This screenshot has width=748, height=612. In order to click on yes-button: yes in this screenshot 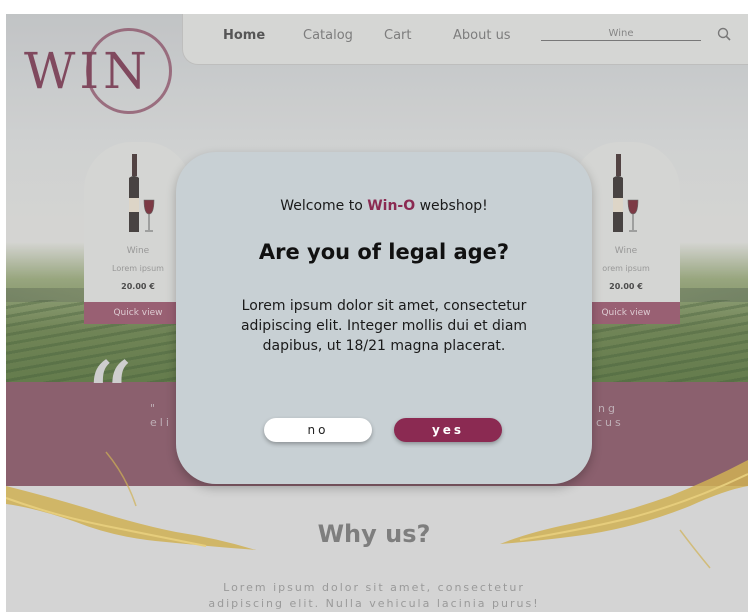, I will do `click(448, 430)`.